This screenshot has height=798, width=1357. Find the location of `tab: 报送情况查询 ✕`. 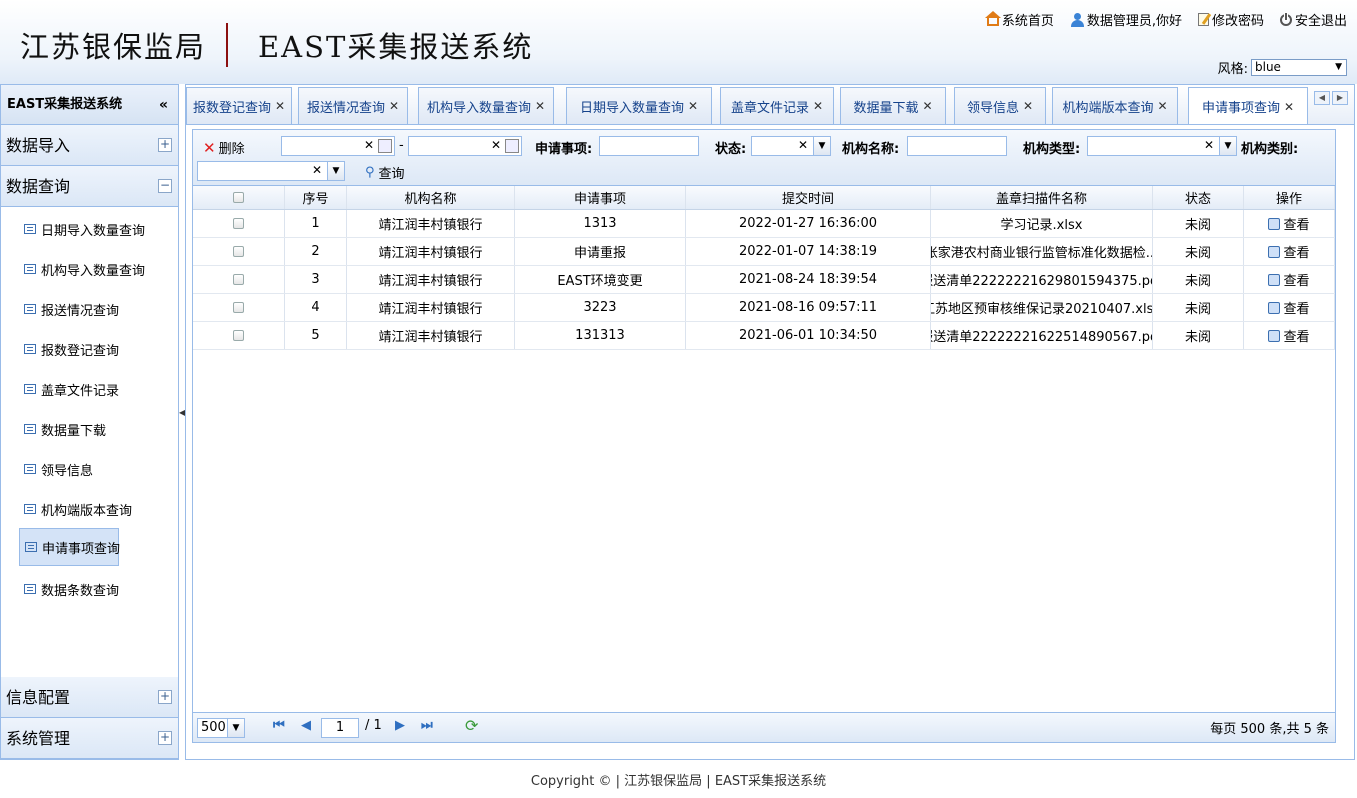

tab: 报送情况查询 ✕ is located at coordinates (353, 105).